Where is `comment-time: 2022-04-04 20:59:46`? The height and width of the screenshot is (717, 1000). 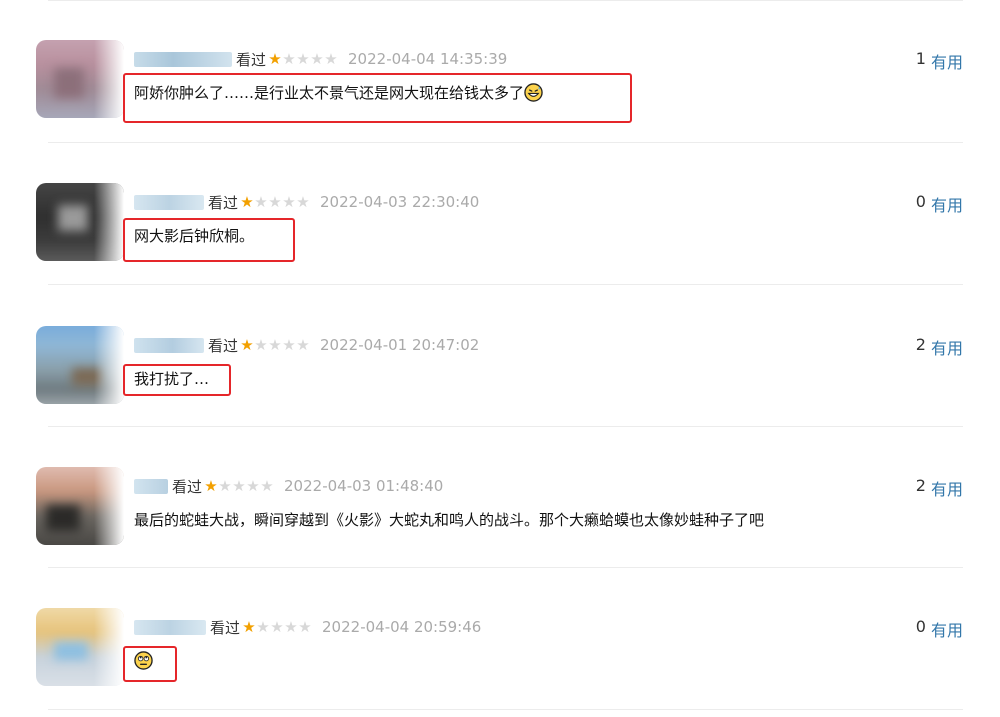
comment-time: 2022-04-04 20:59:46 is located at coordinates (402, 627).